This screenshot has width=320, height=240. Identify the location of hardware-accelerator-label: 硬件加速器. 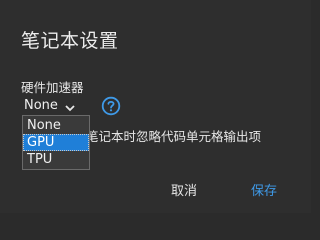
(52, 87).